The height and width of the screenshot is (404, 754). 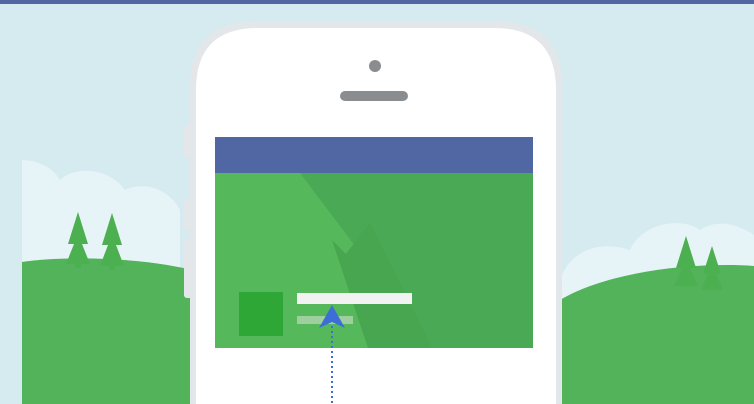 I want to click on top-border, so click(x=377, y=2).